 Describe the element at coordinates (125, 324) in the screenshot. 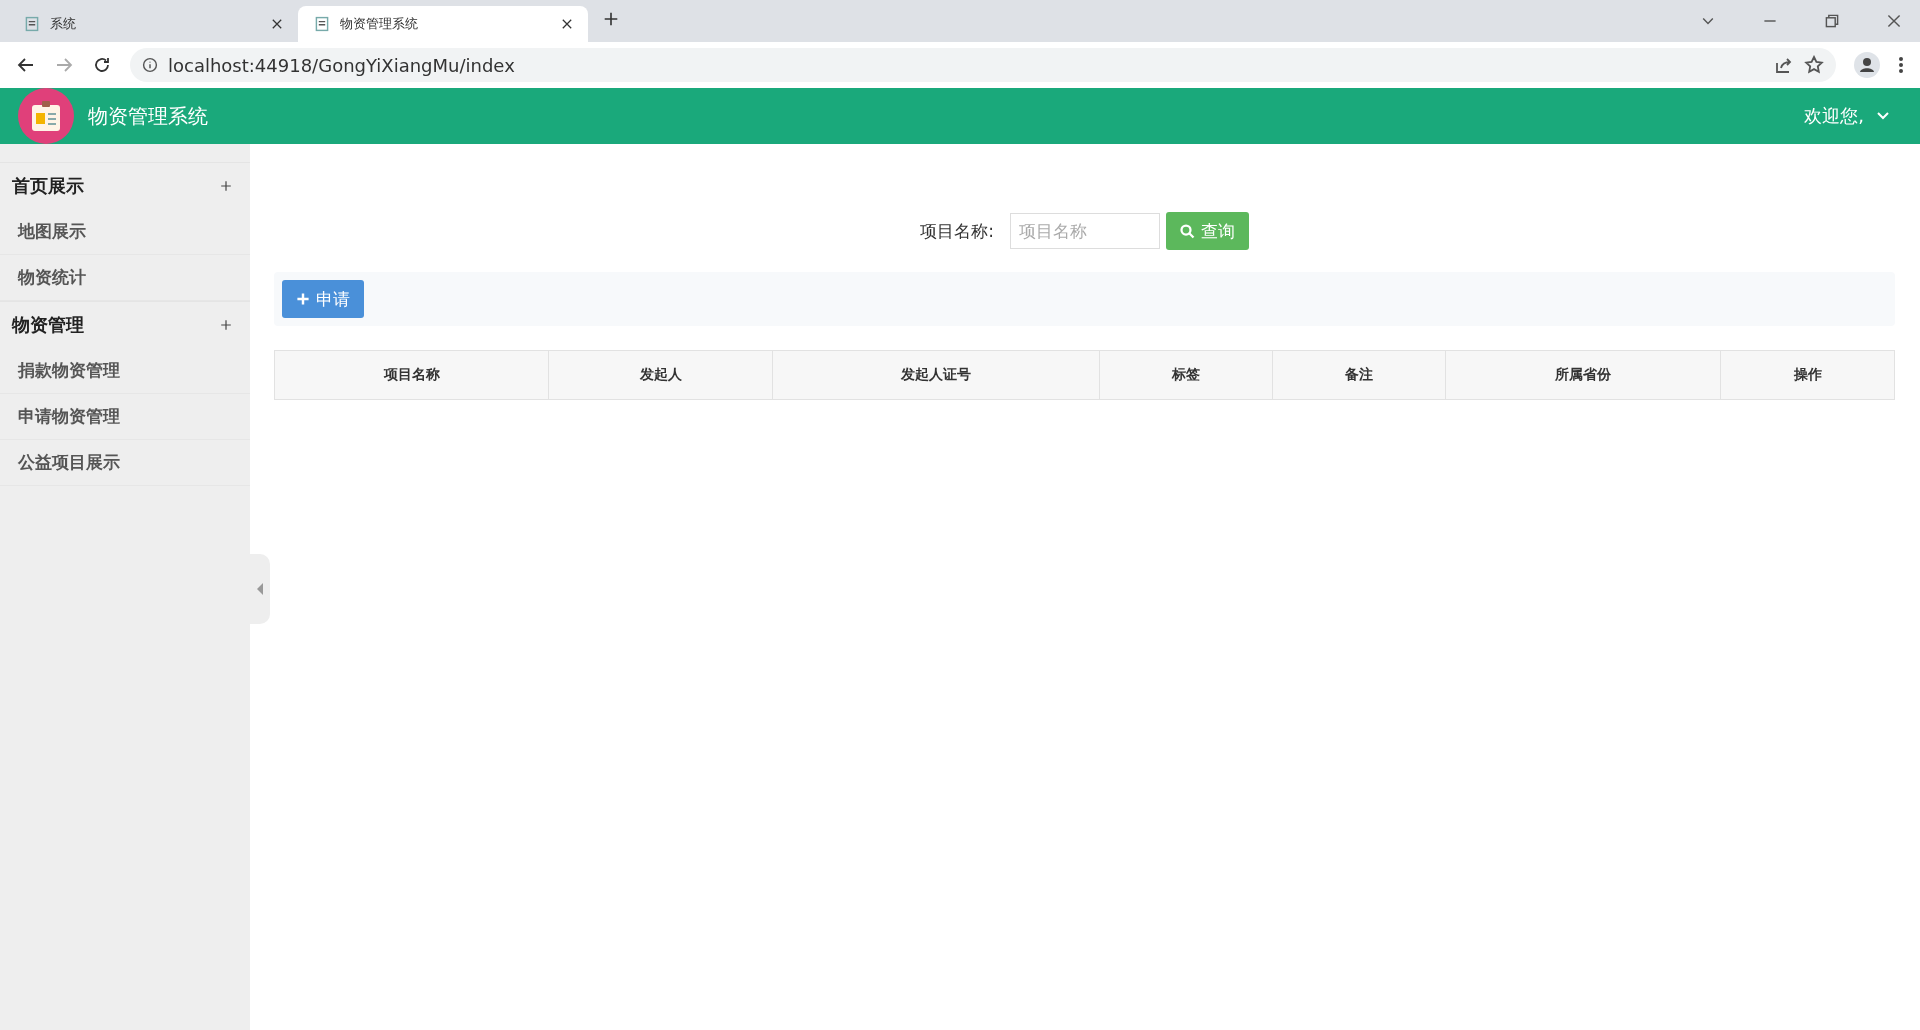

I see `sidebar-group: 物资管理` at that location.